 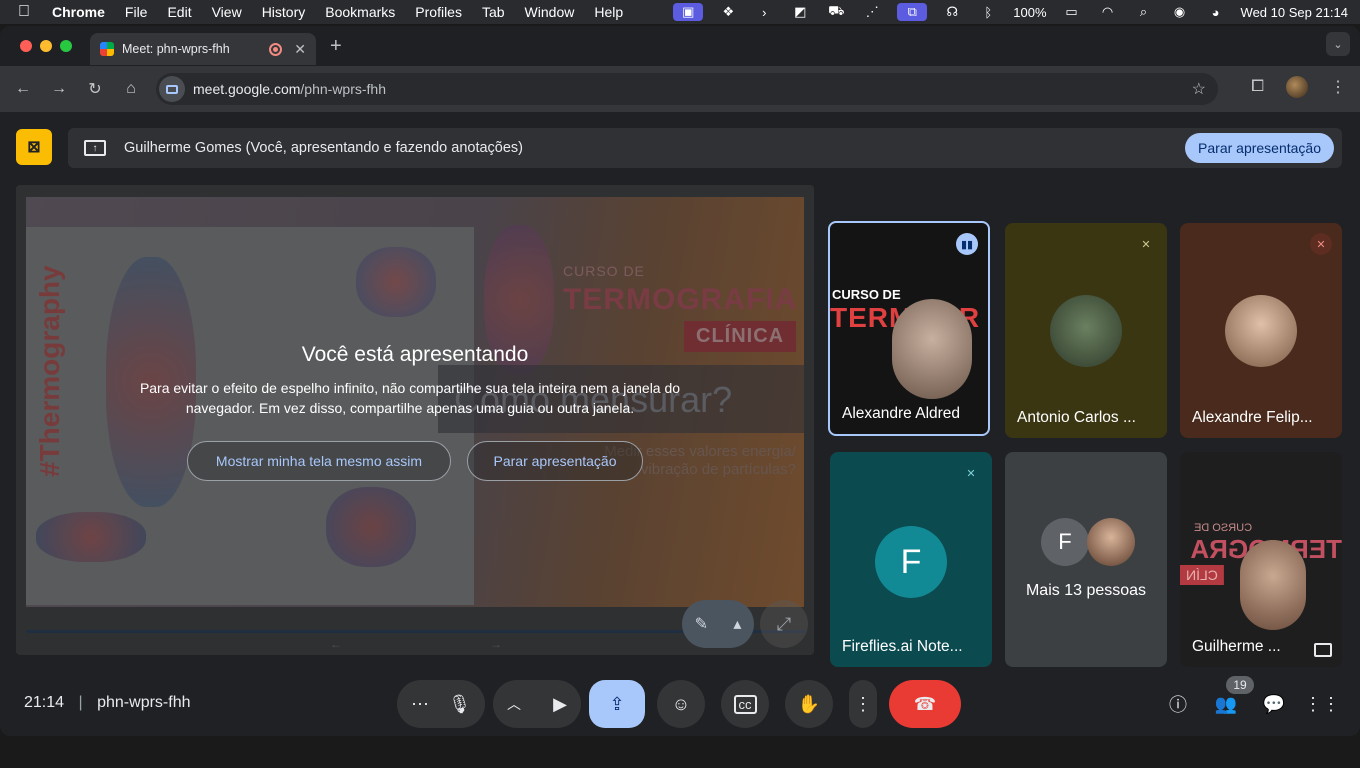 I want to click on chrome-menu-icon: ⋮, so click(x=1338, y=87).